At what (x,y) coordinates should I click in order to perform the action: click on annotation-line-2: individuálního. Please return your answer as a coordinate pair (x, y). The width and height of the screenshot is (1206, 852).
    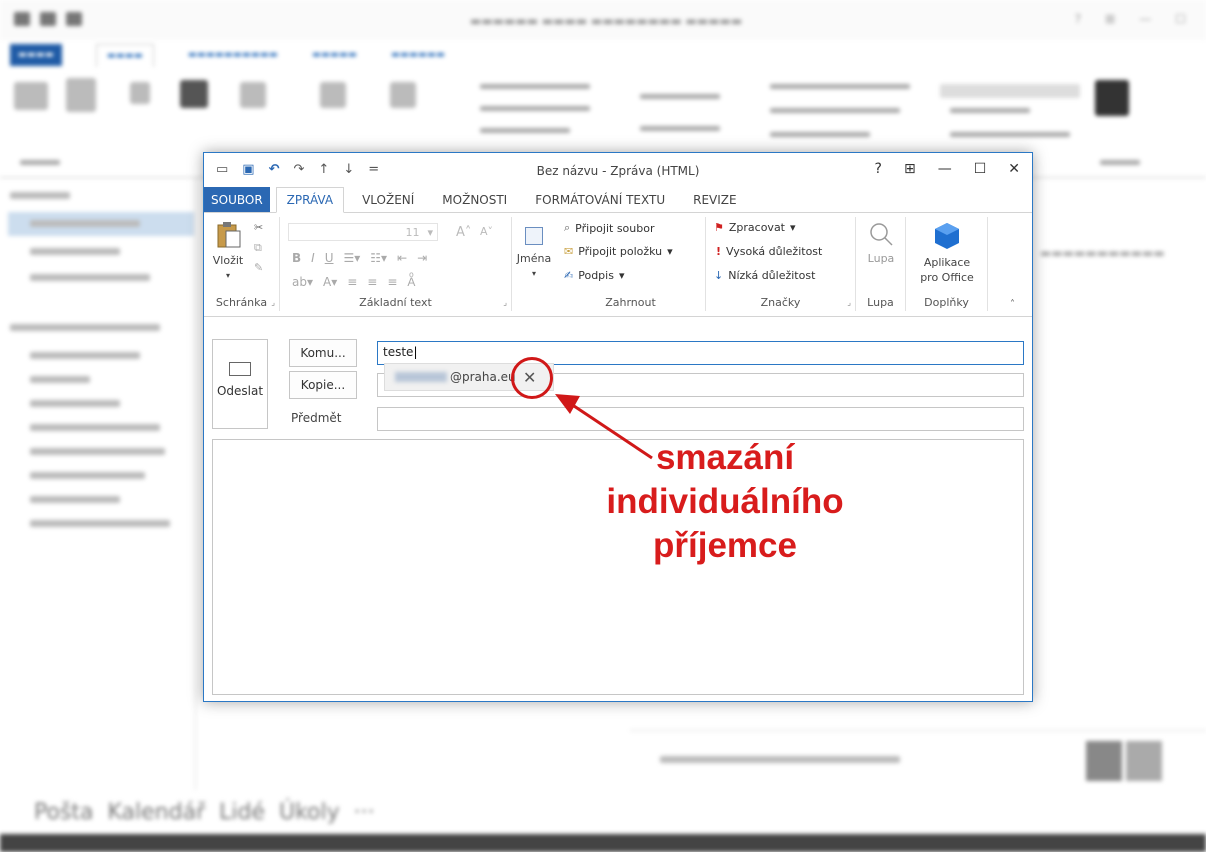
    Looking at the image, I should click on (725, 501).